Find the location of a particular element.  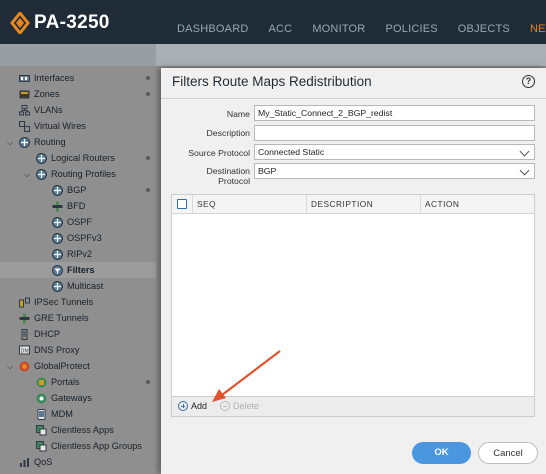

vlans-icon is located at coordinates (24, 109).